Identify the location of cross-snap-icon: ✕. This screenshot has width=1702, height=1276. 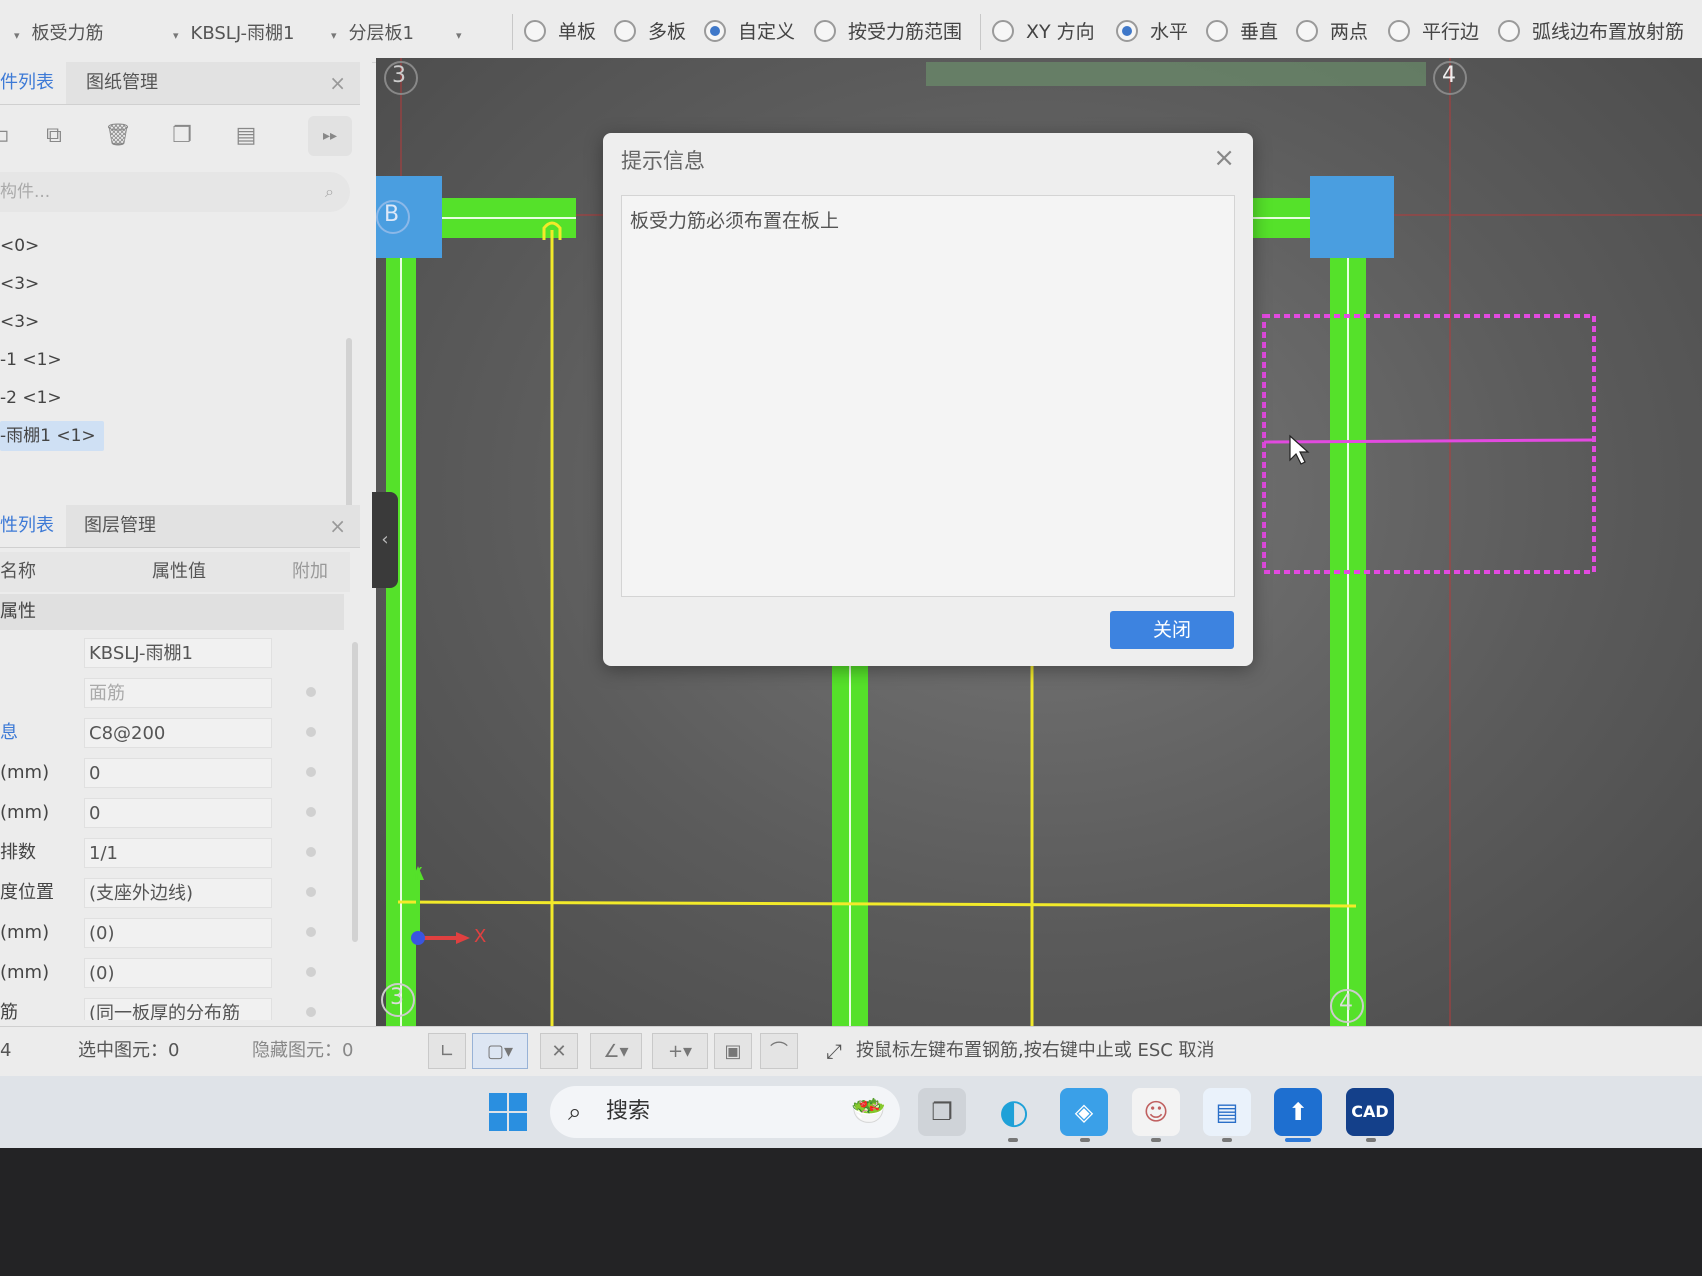
(559, 1051).